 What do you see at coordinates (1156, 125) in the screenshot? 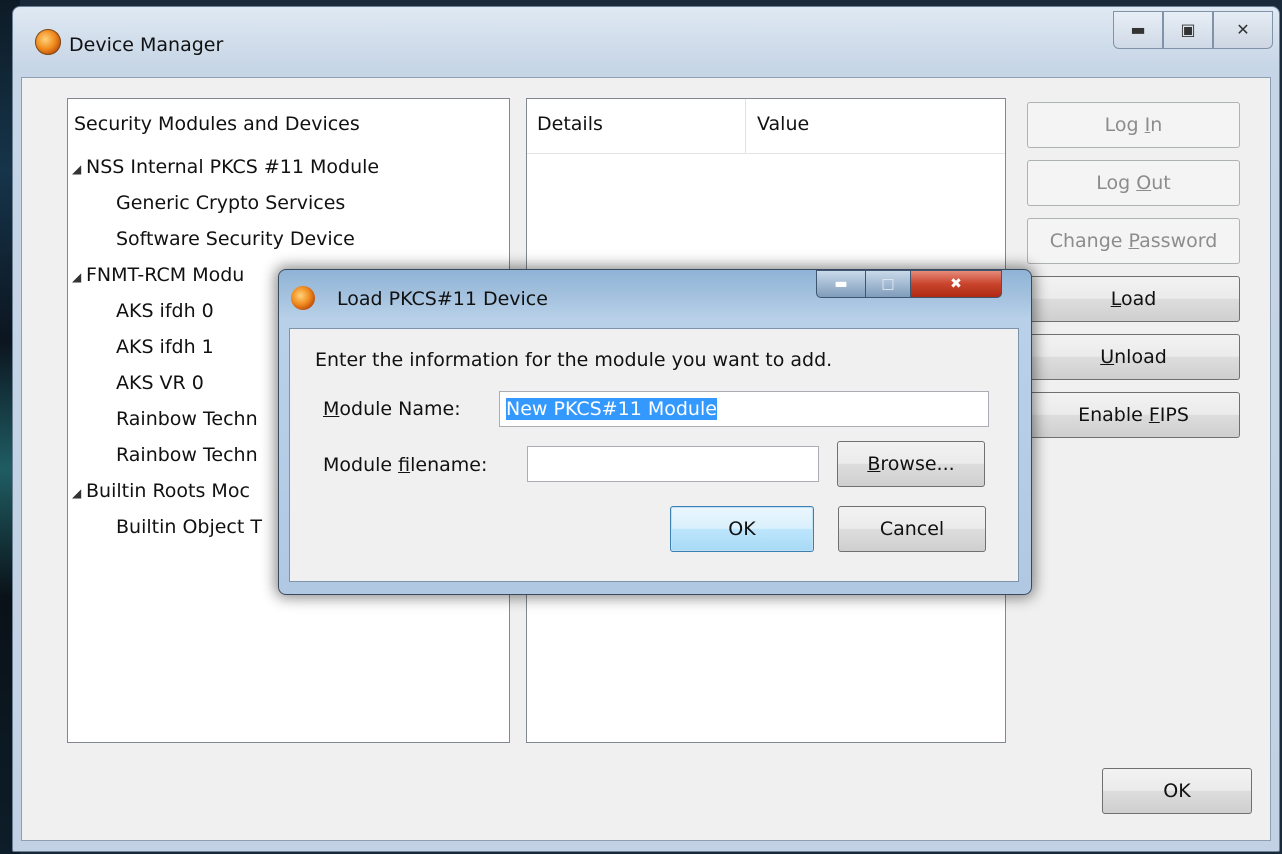
I see `log-in-label-post: n` at bounding box center [1156, 125].